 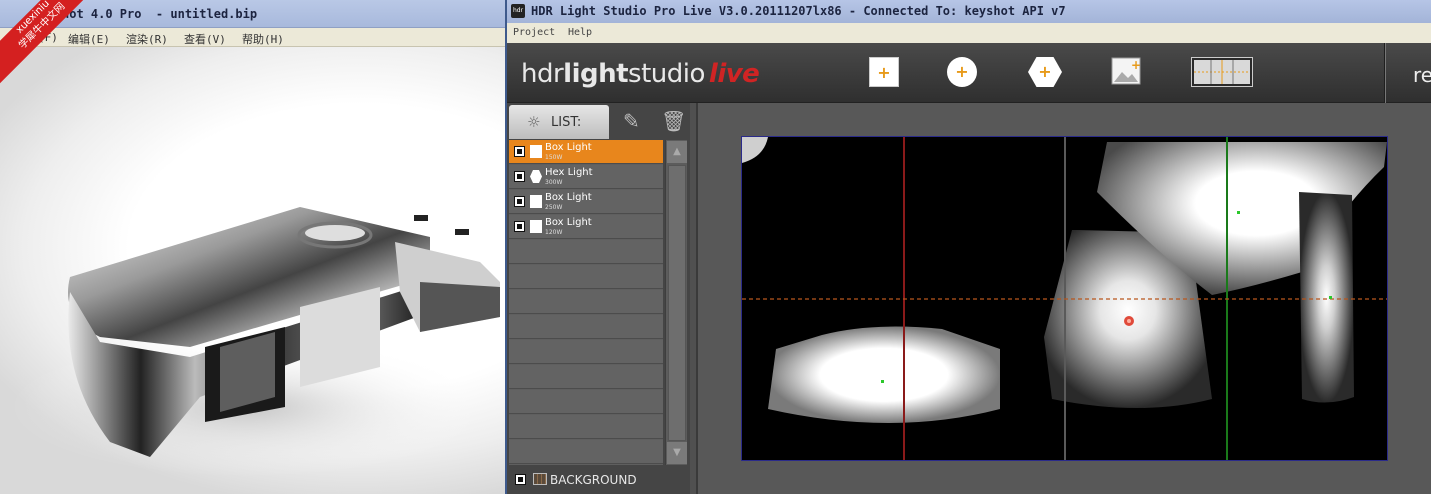 I want to click on scroll-up-icon: ▲, so click(x=677, y=152).